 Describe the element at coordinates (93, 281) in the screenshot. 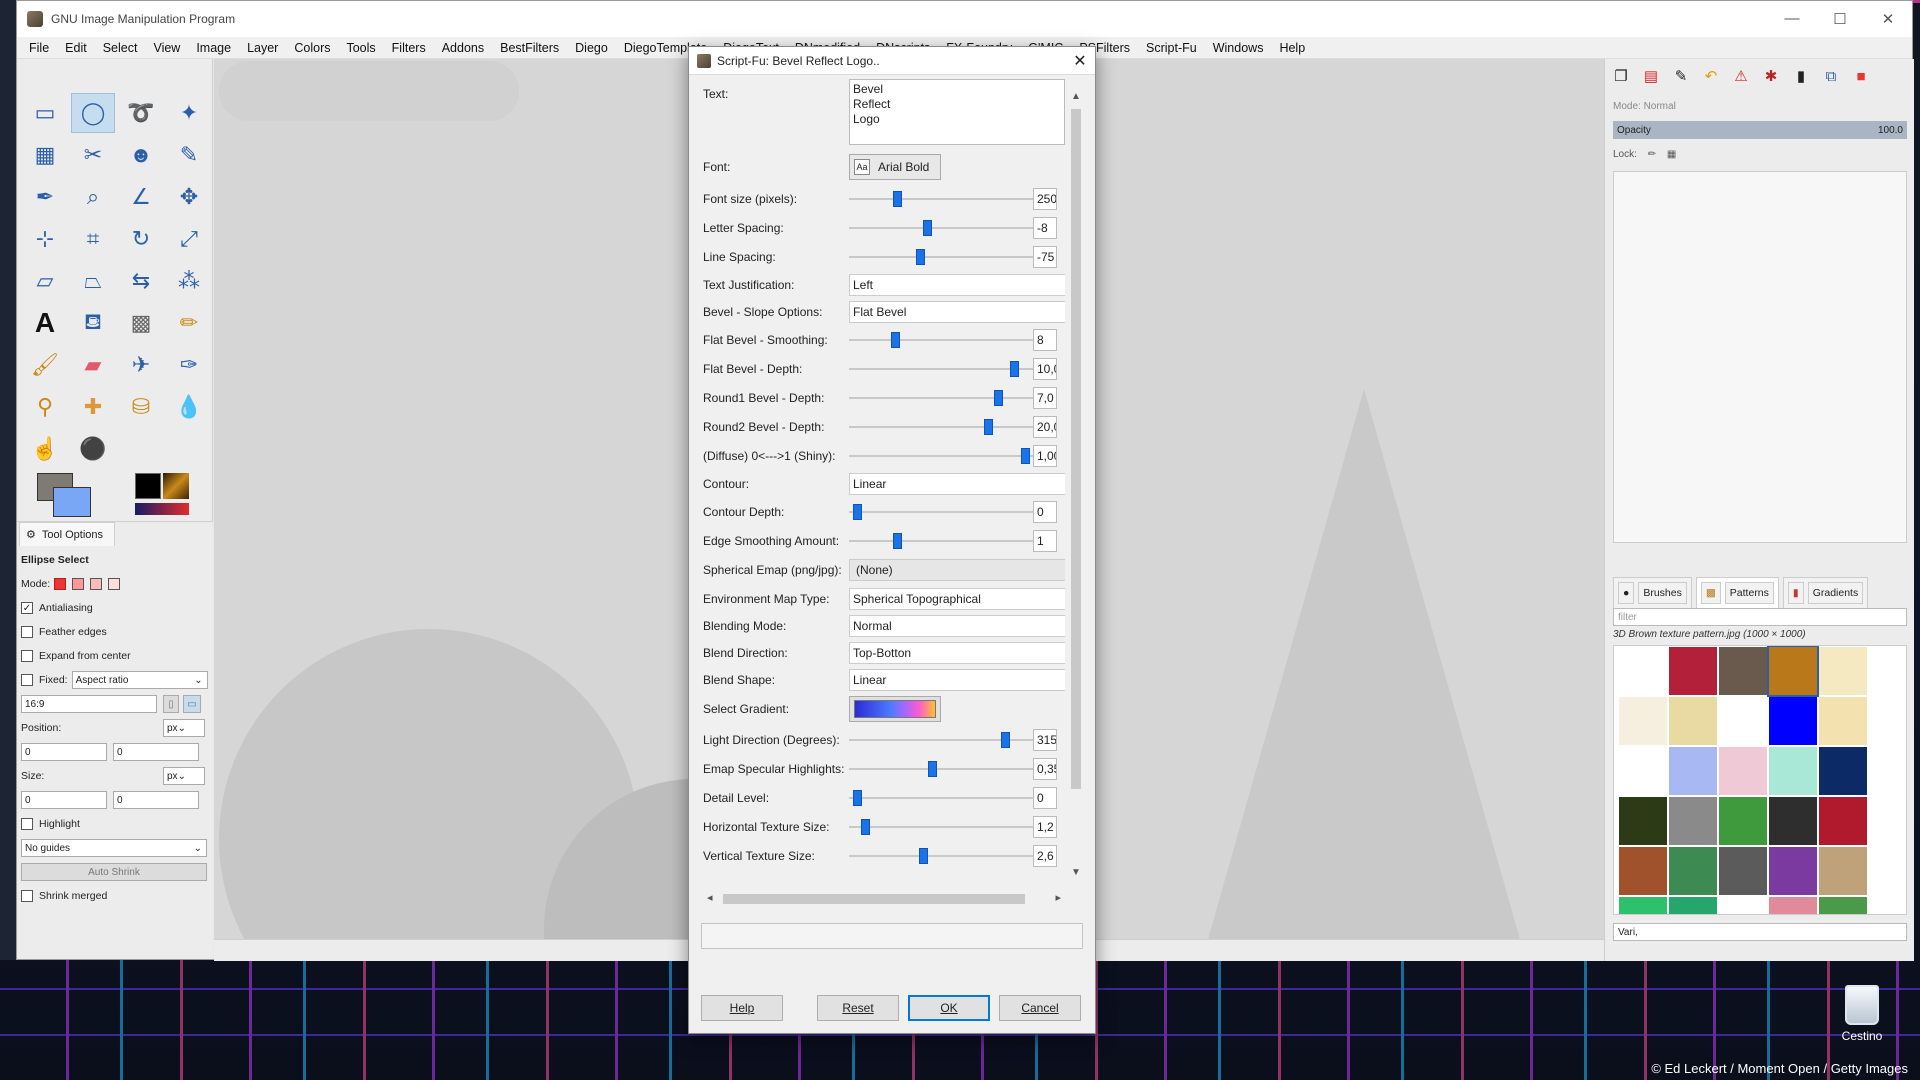

I see `perspective-icon: ⏢` at that location.